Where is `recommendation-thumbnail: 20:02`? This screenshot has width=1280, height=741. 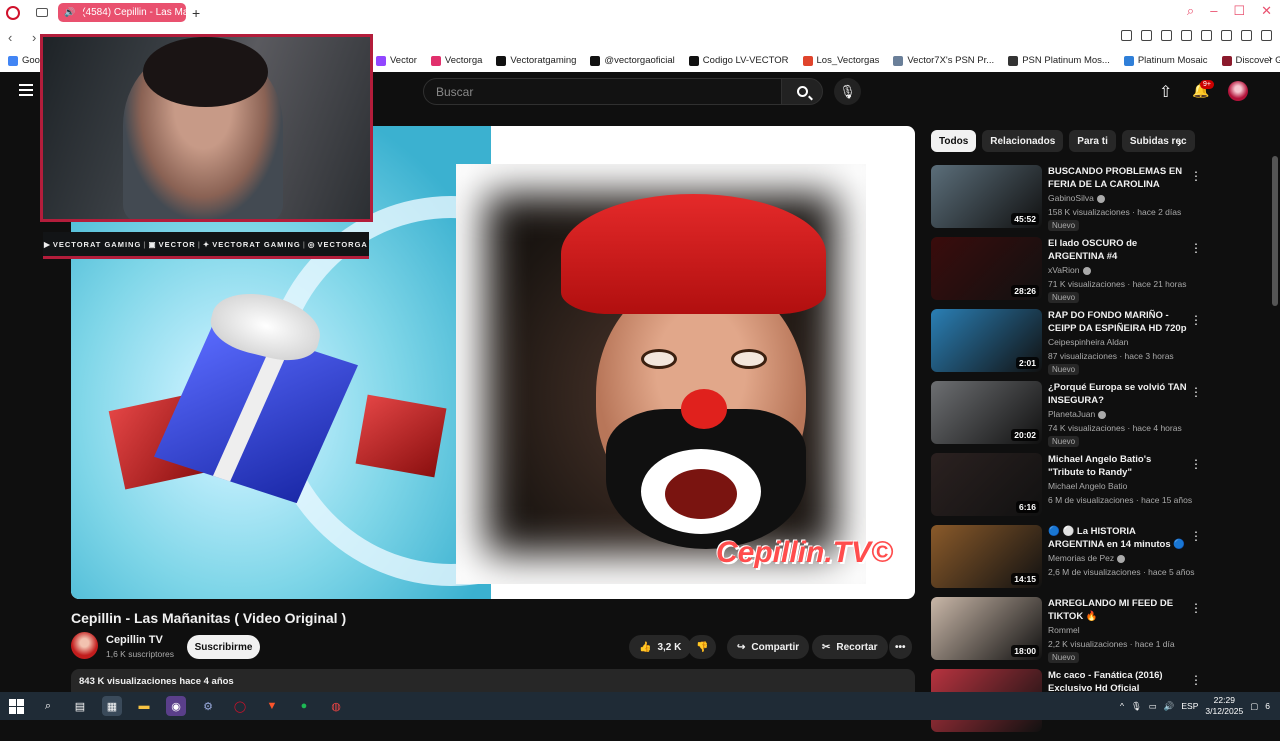 recommendation-thumbnail: 20:02 is located at coordinates (986, 412).